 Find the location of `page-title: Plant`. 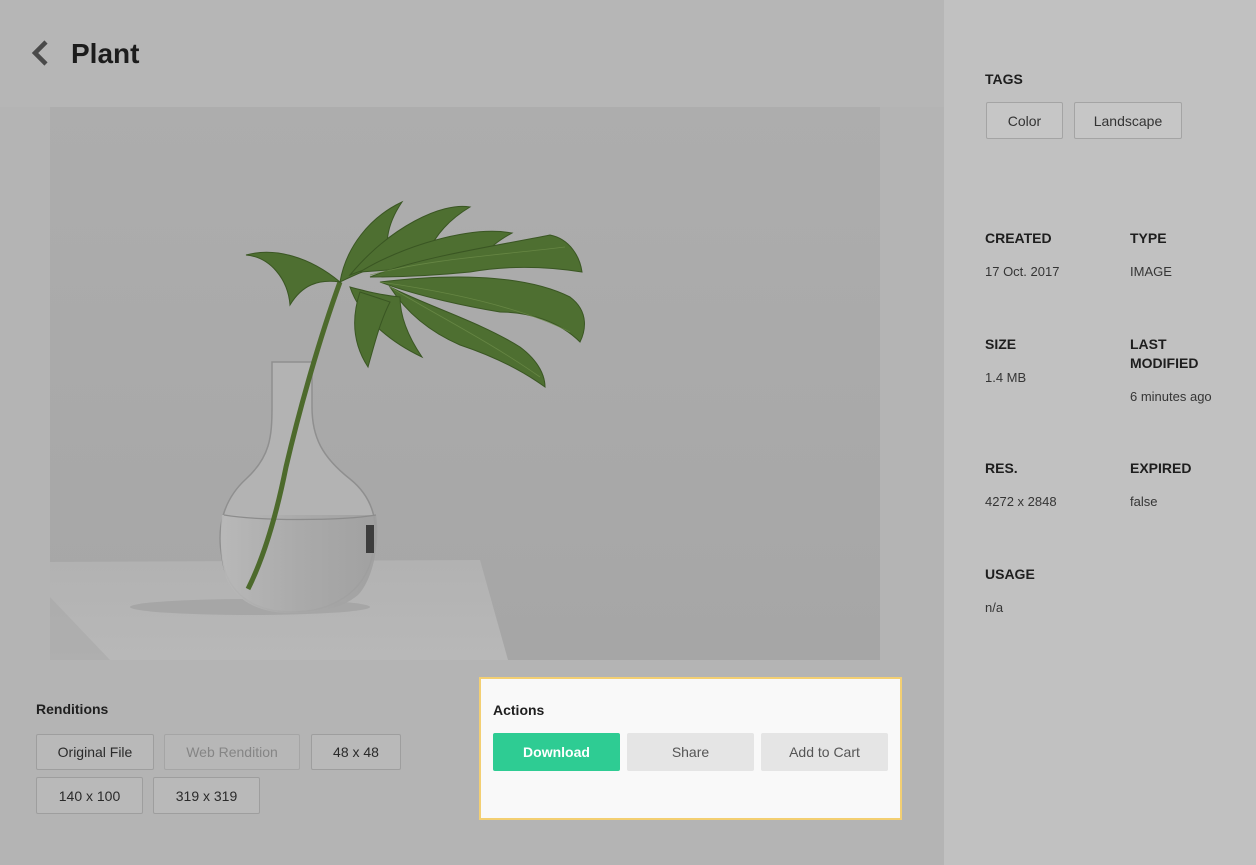

page-title: Plant is located at coordinates (105, 53).